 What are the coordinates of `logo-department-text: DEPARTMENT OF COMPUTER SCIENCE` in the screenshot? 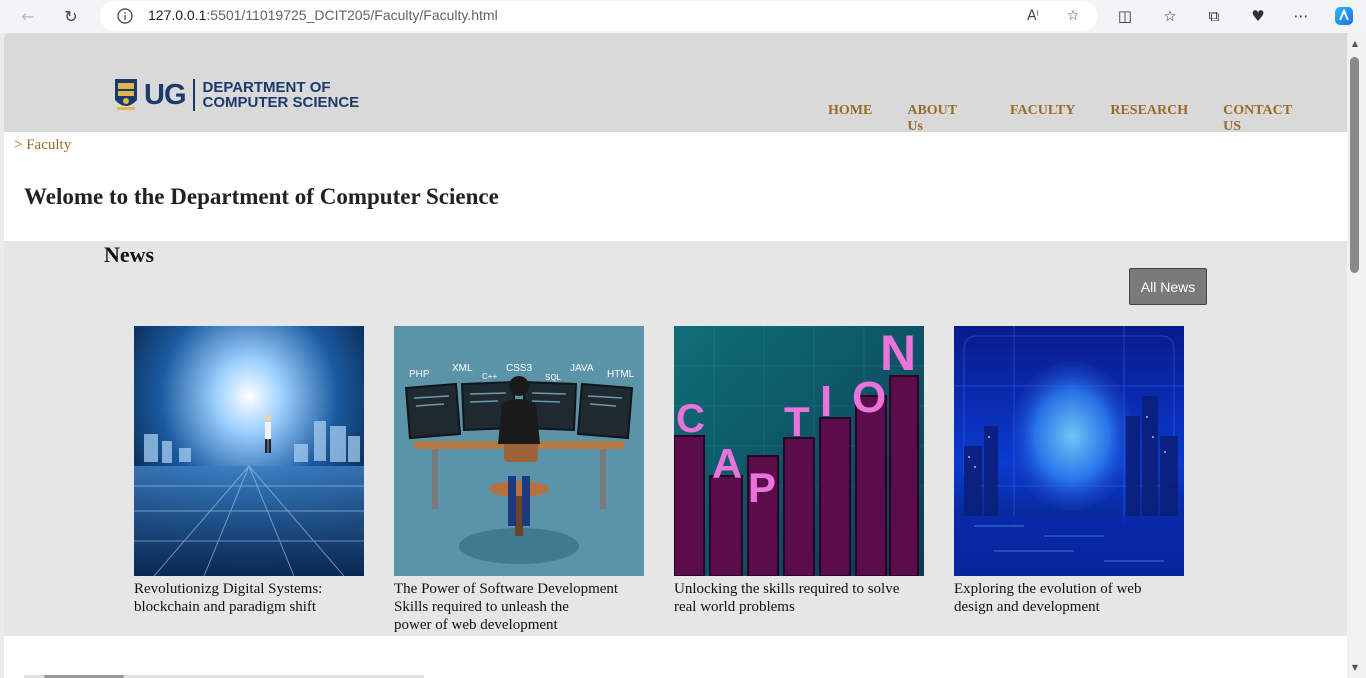 It's located at (281, 95).